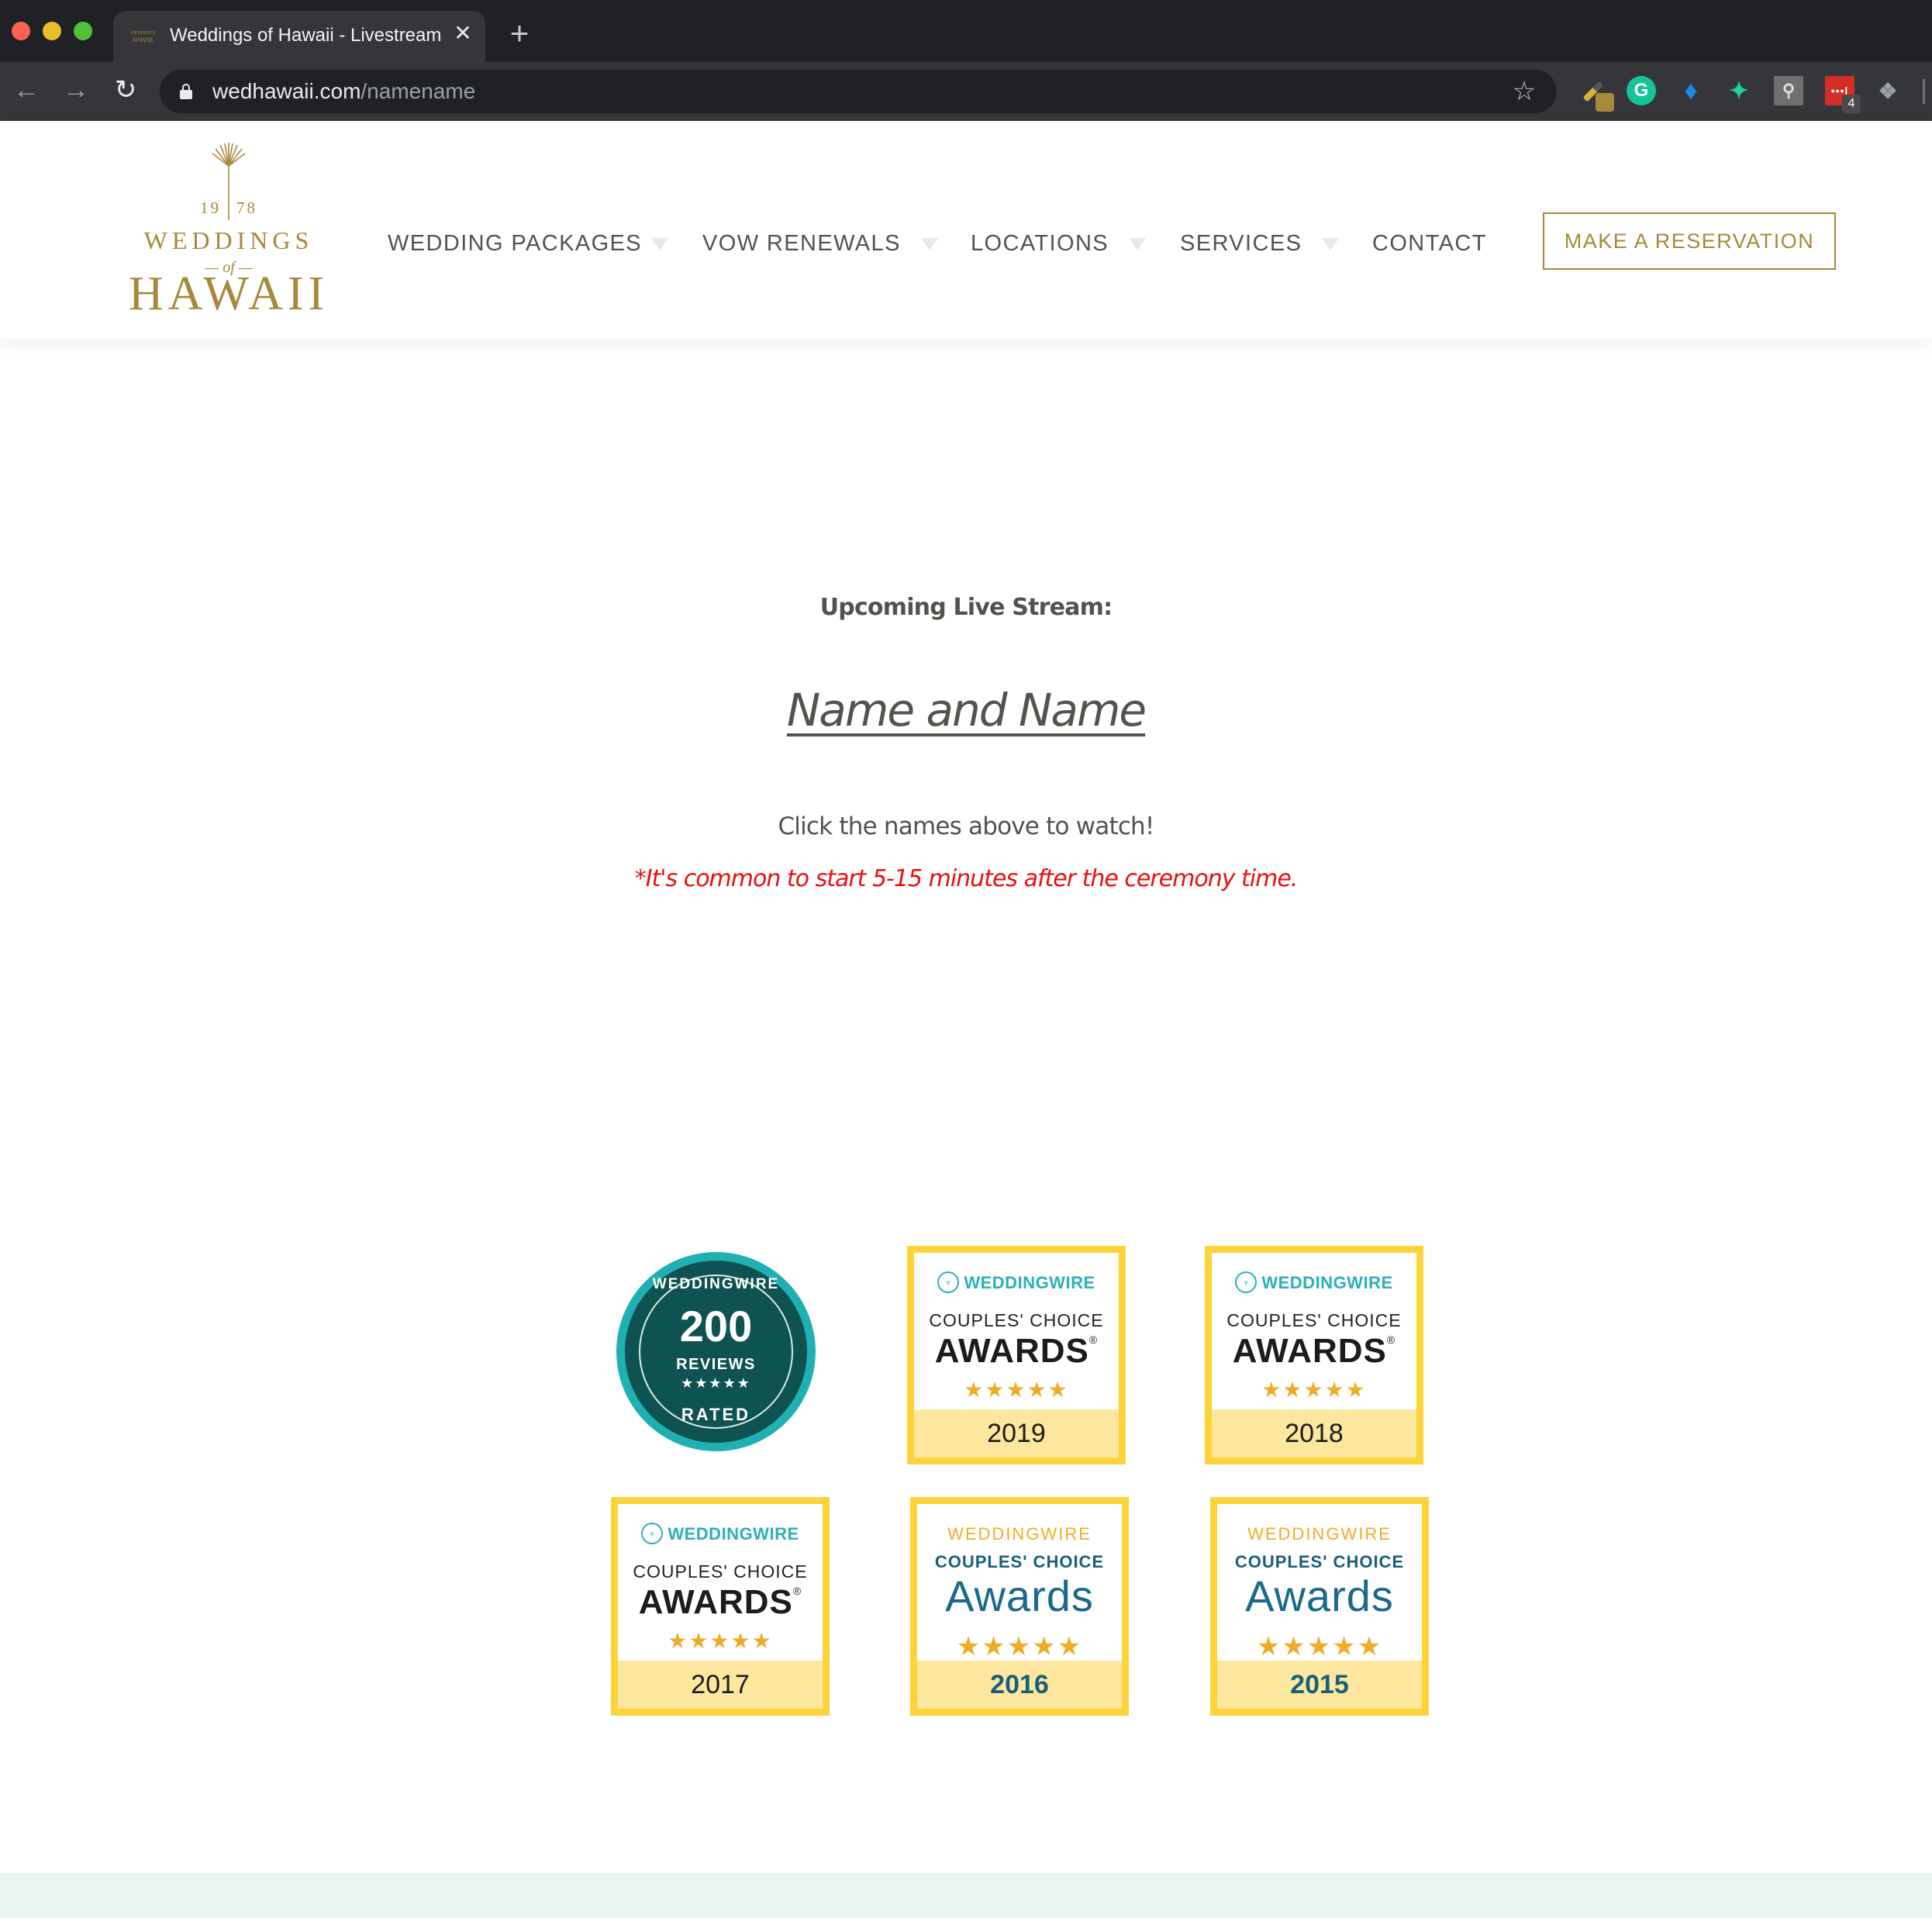  Describe the element at coordinates (1924, 92) in the screenshot. I see `toolbar-divider` at that location.